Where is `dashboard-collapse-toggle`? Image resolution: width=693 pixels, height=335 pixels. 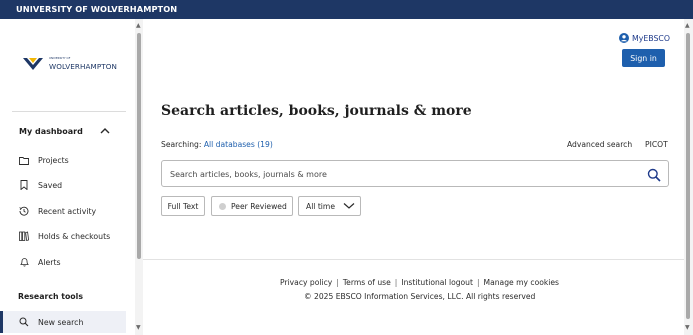 dashboard-collapse-toggle is located at coordinates (105, 131).